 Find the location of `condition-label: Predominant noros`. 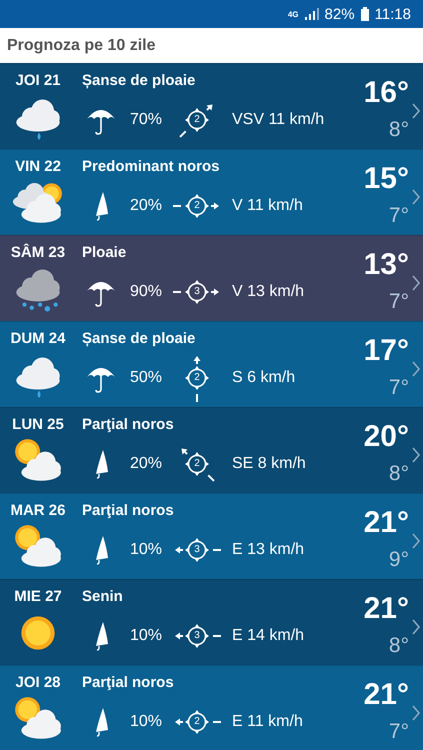

condition-label: Predominant noros is located at coordinates (151, 166).